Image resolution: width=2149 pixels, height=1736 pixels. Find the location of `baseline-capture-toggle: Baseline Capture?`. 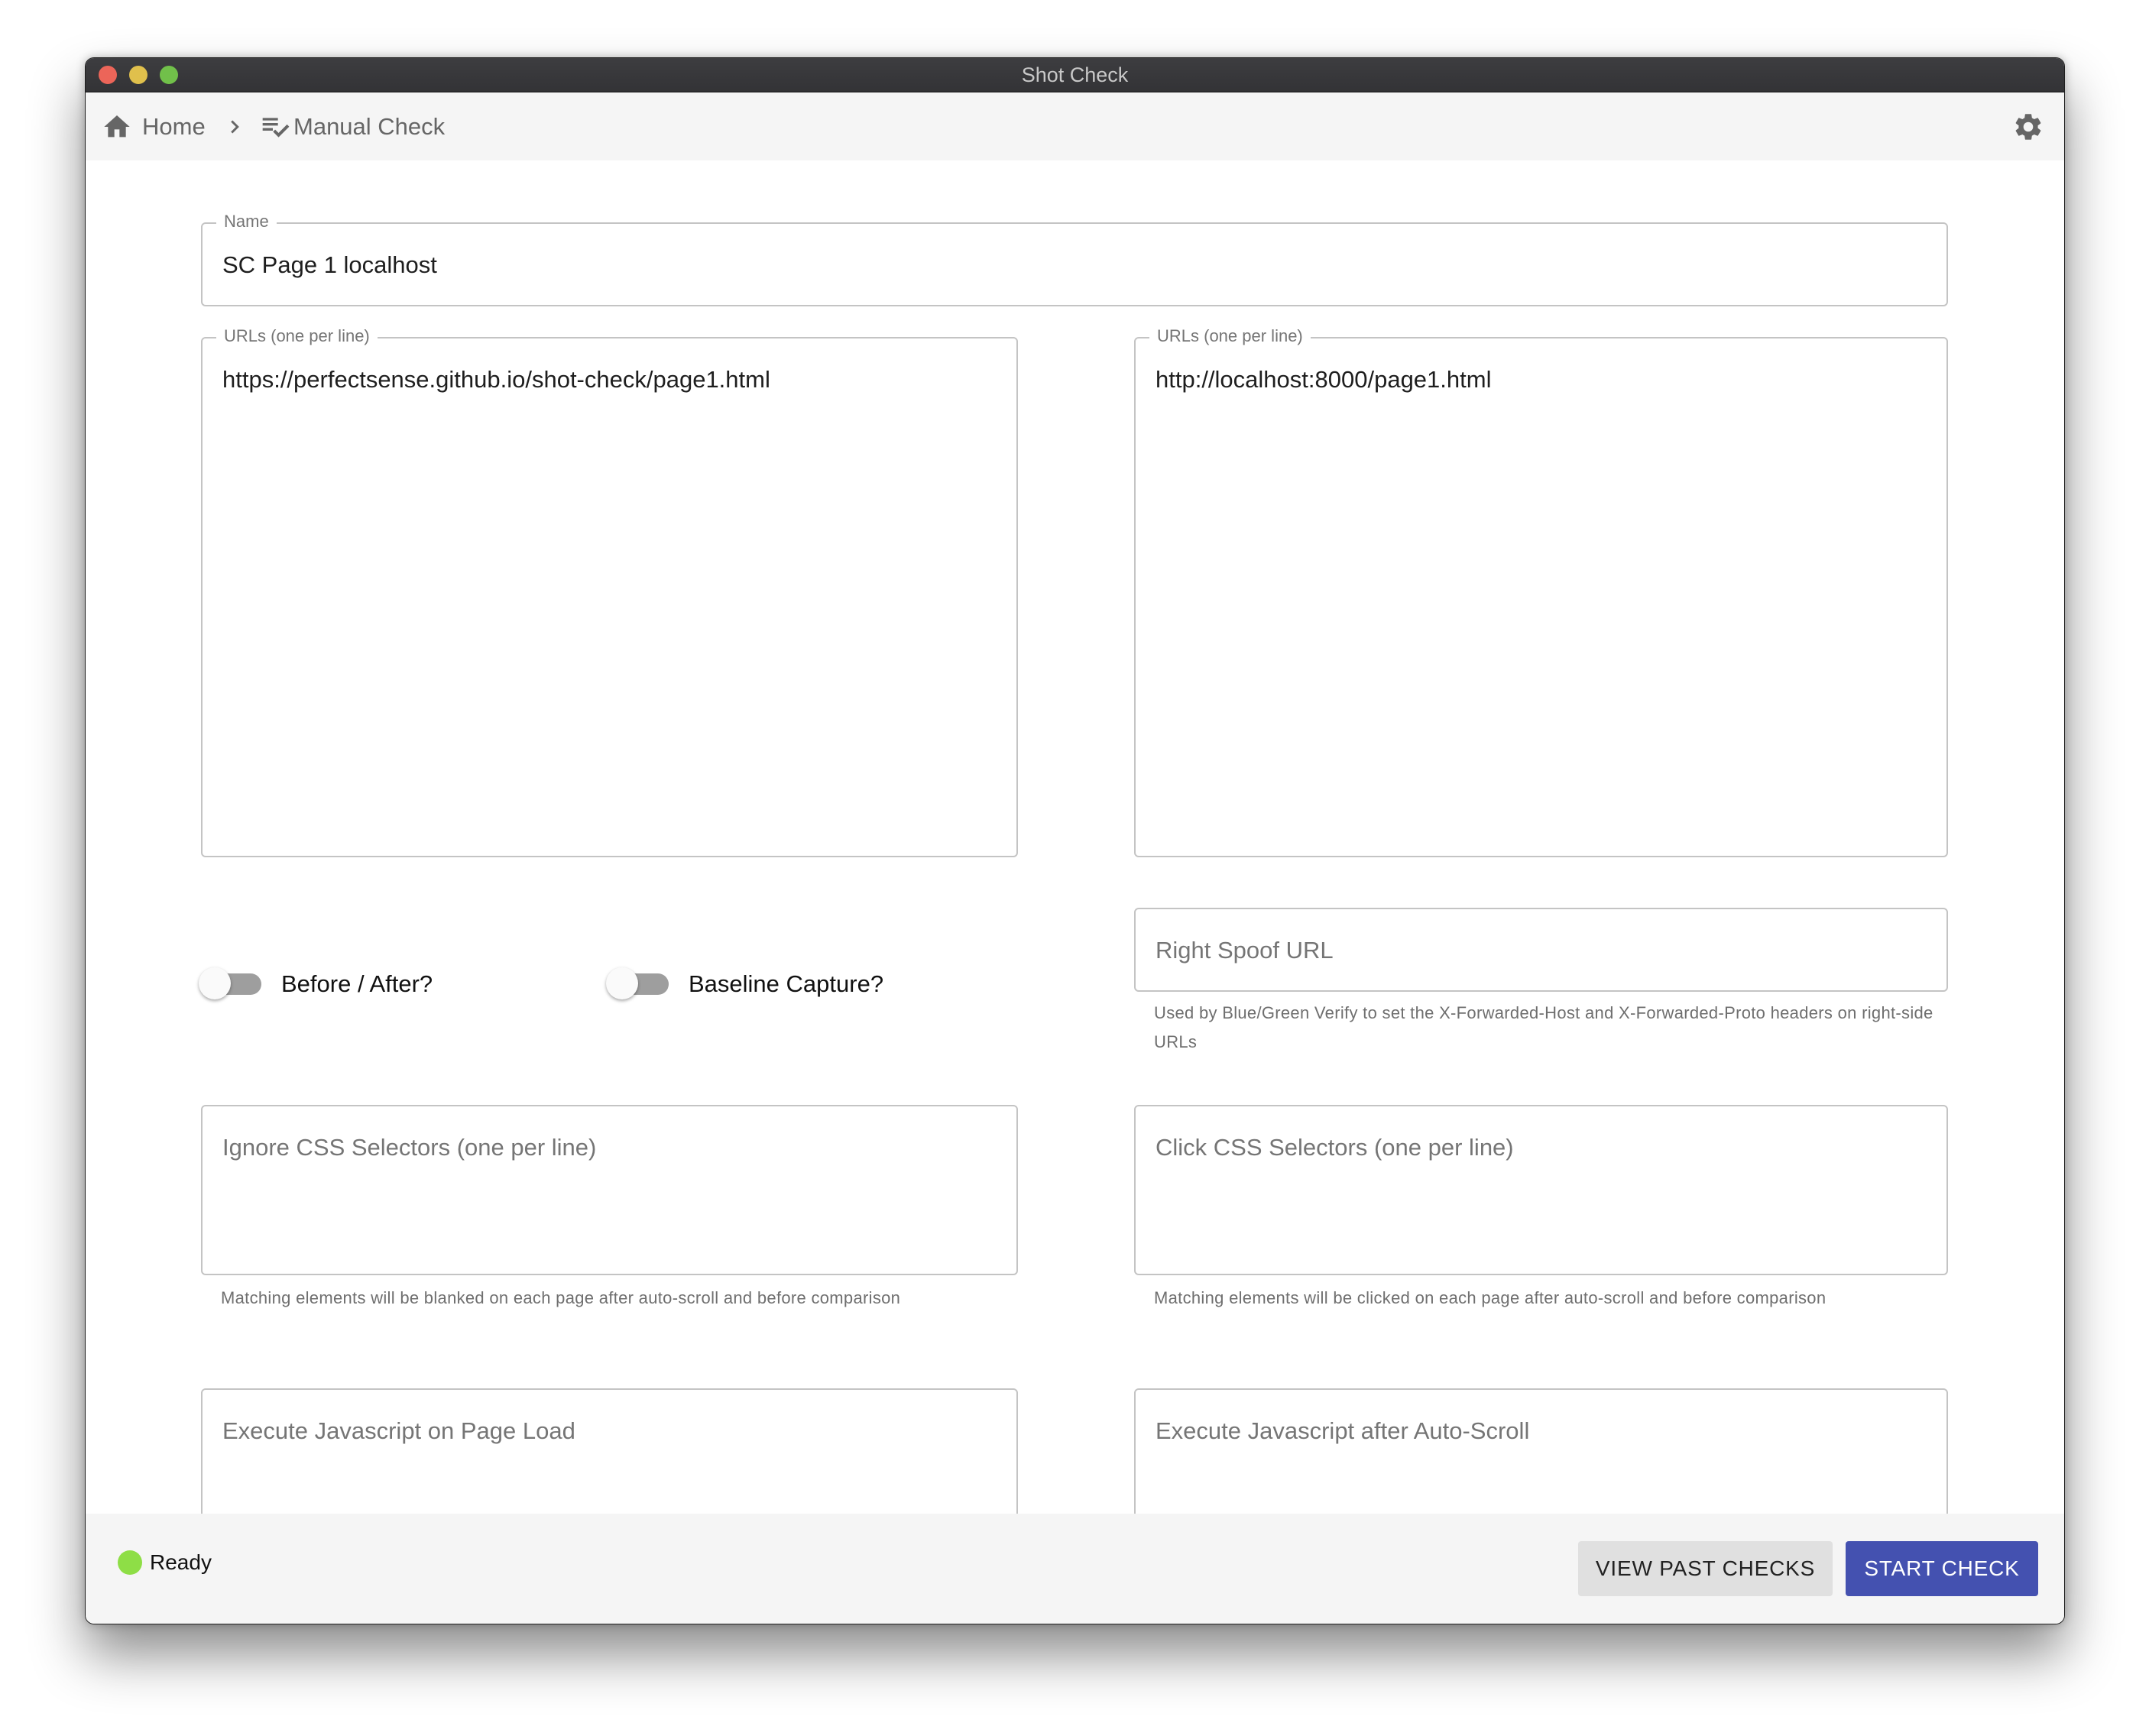

baseline-capture-toggle: Baseline Capture? is located at coordinates (745, 983).